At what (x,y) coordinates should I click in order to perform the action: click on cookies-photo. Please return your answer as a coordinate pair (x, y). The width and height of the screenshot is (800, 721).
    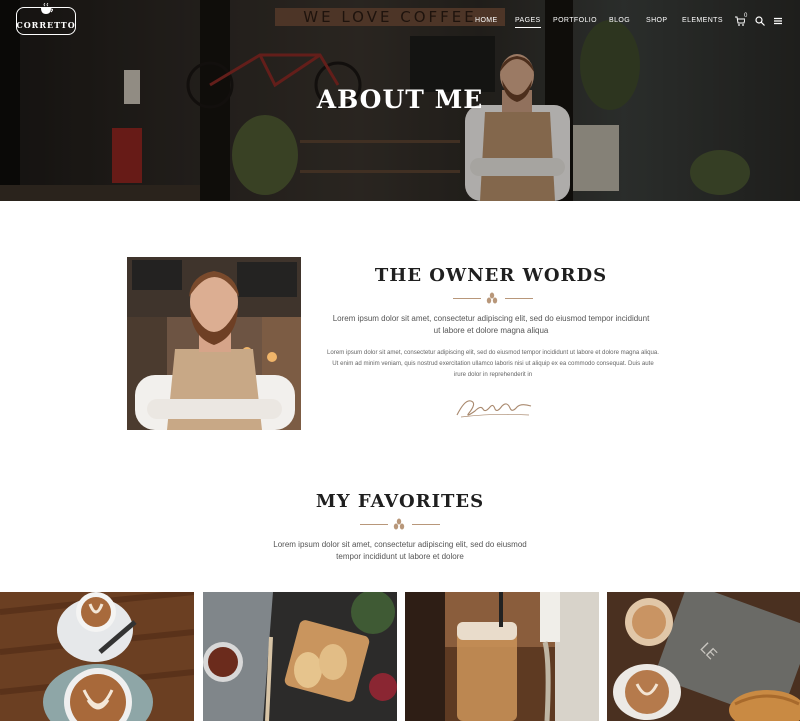
    Looking at the image, I should click on (300, 656).